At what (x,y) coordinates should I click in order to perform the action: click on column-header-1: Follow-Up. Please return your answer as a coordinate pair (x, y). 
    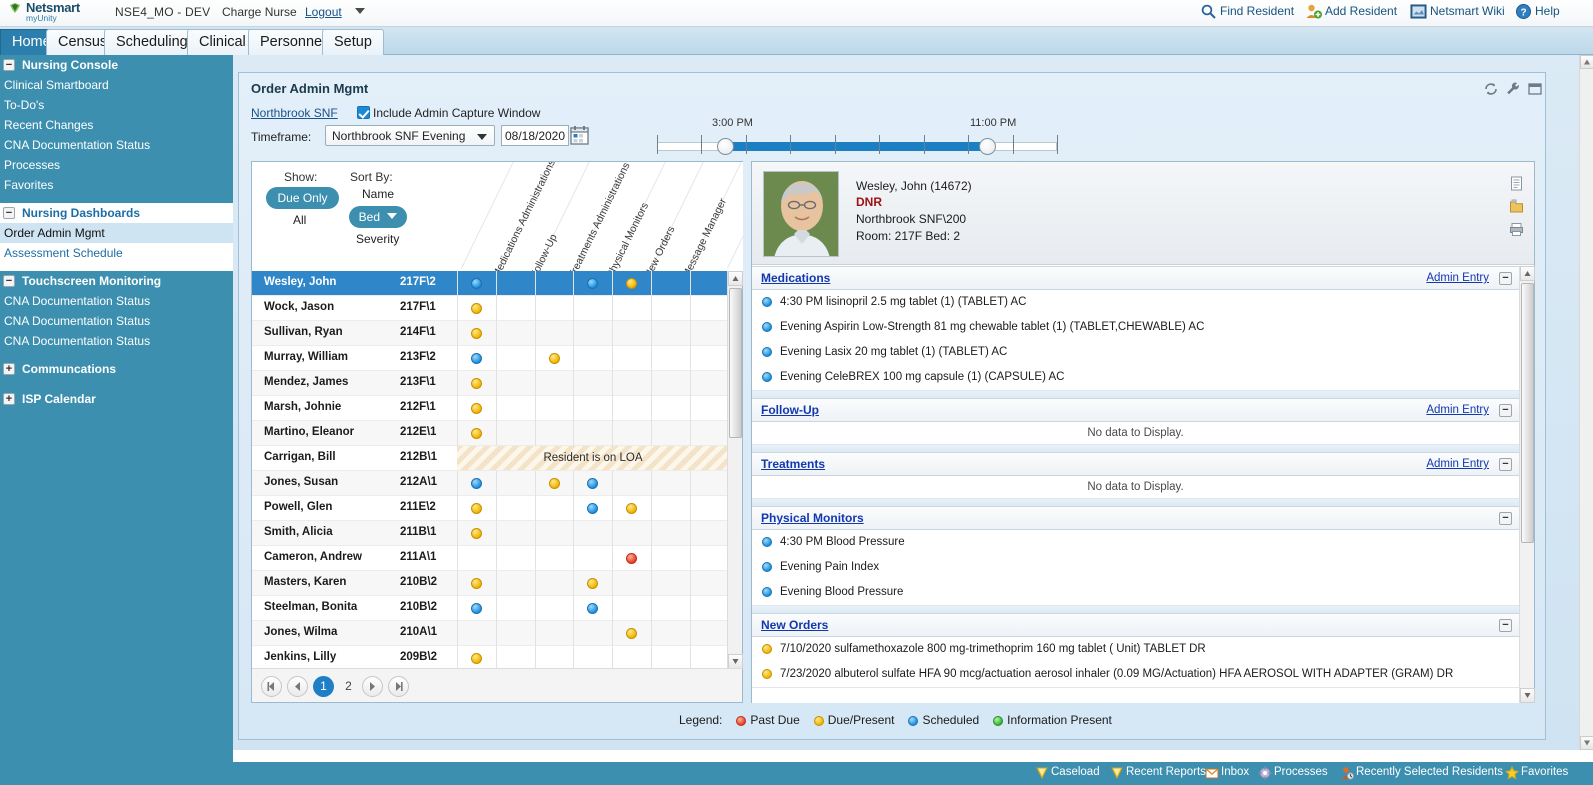
    Looking at the image, I should click on (544, 251).